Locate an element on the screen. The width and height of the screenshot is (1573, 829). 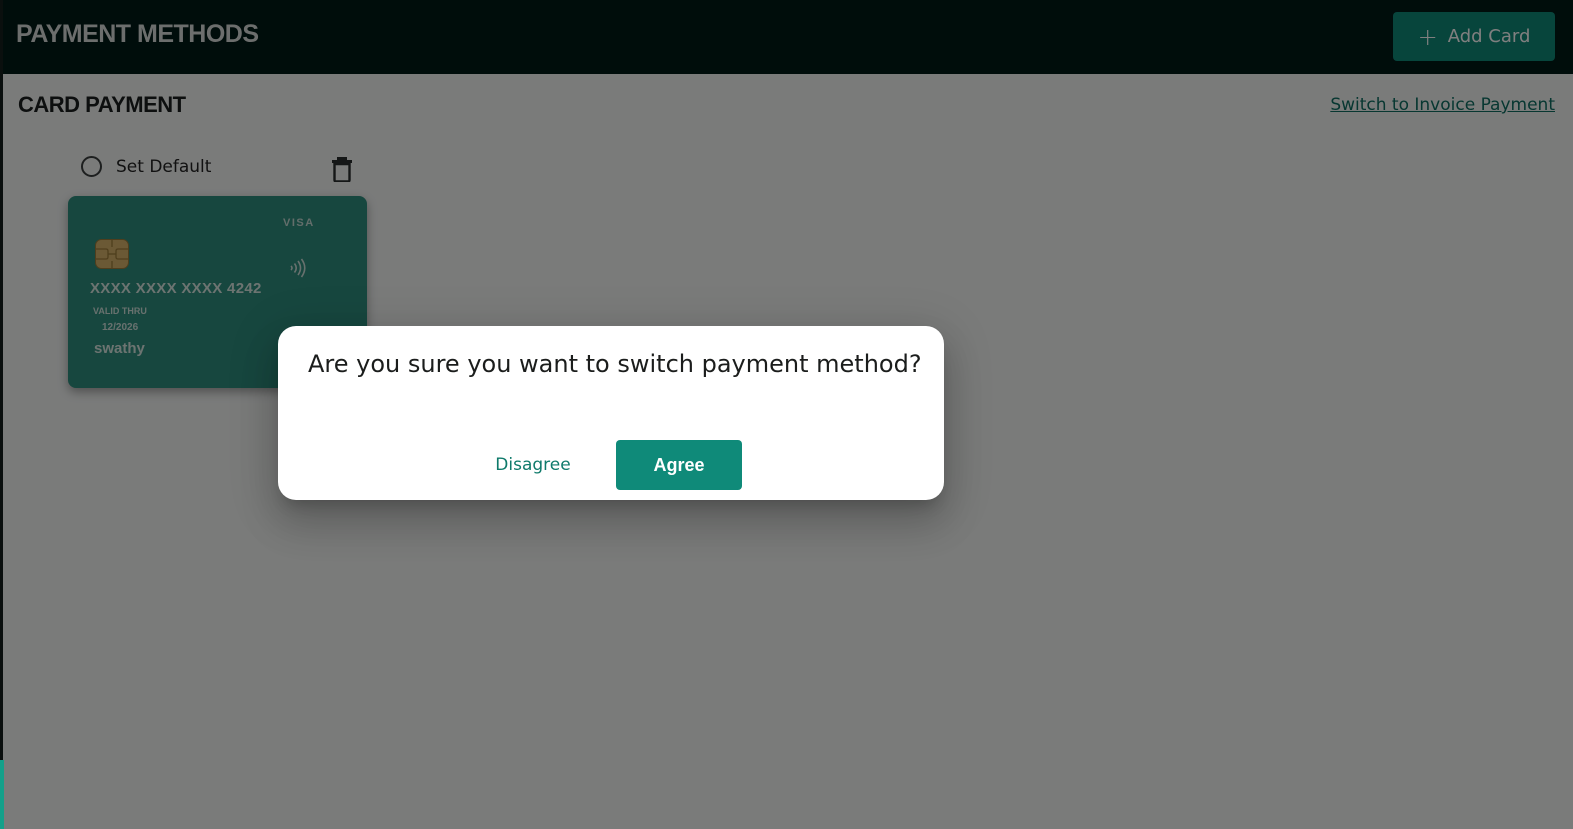
agree-button: Agree is located at coordinates (679, 465).